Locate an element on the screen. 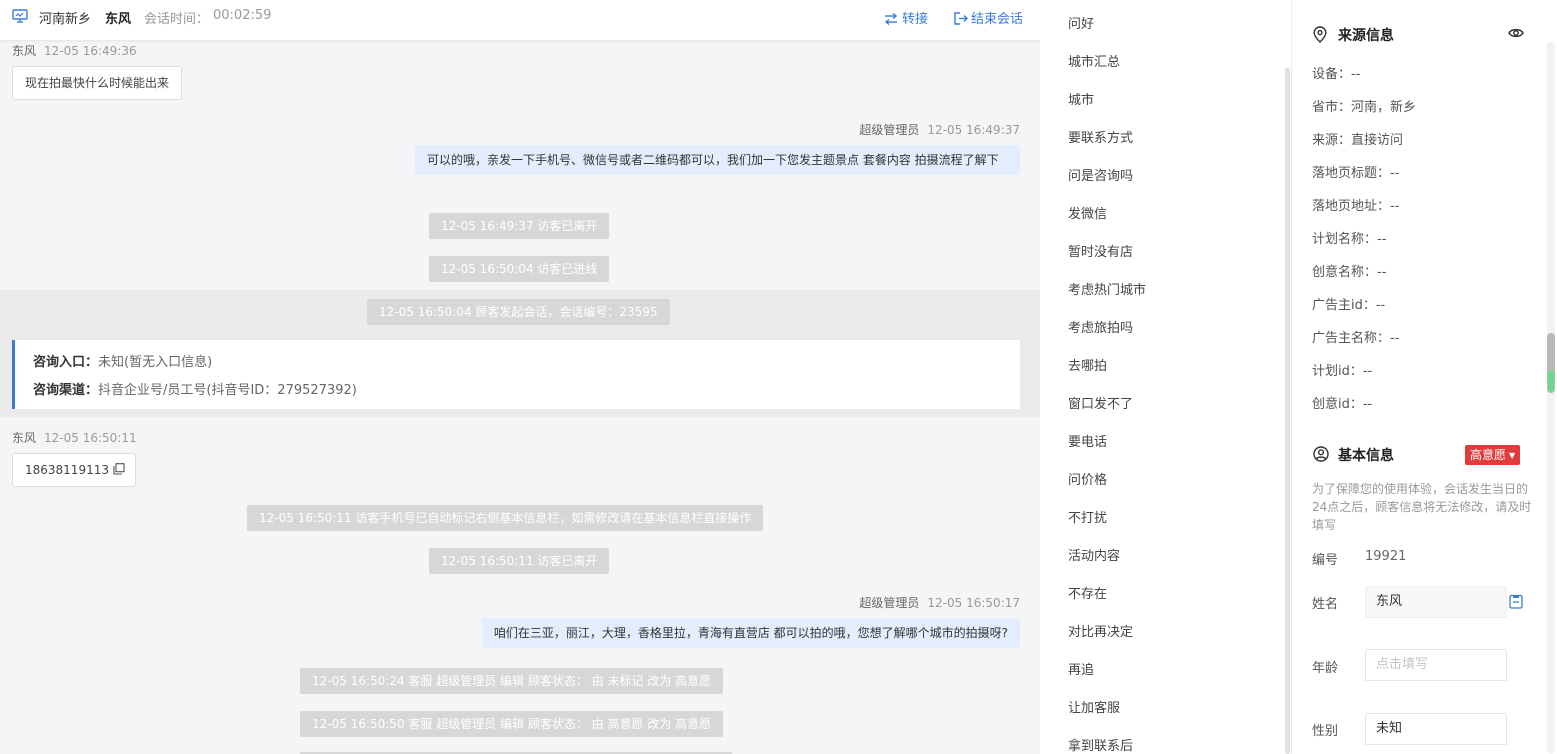 The image size is (1557, 754). visitor-message: 18638119113 is located at coordinates (74, 470).